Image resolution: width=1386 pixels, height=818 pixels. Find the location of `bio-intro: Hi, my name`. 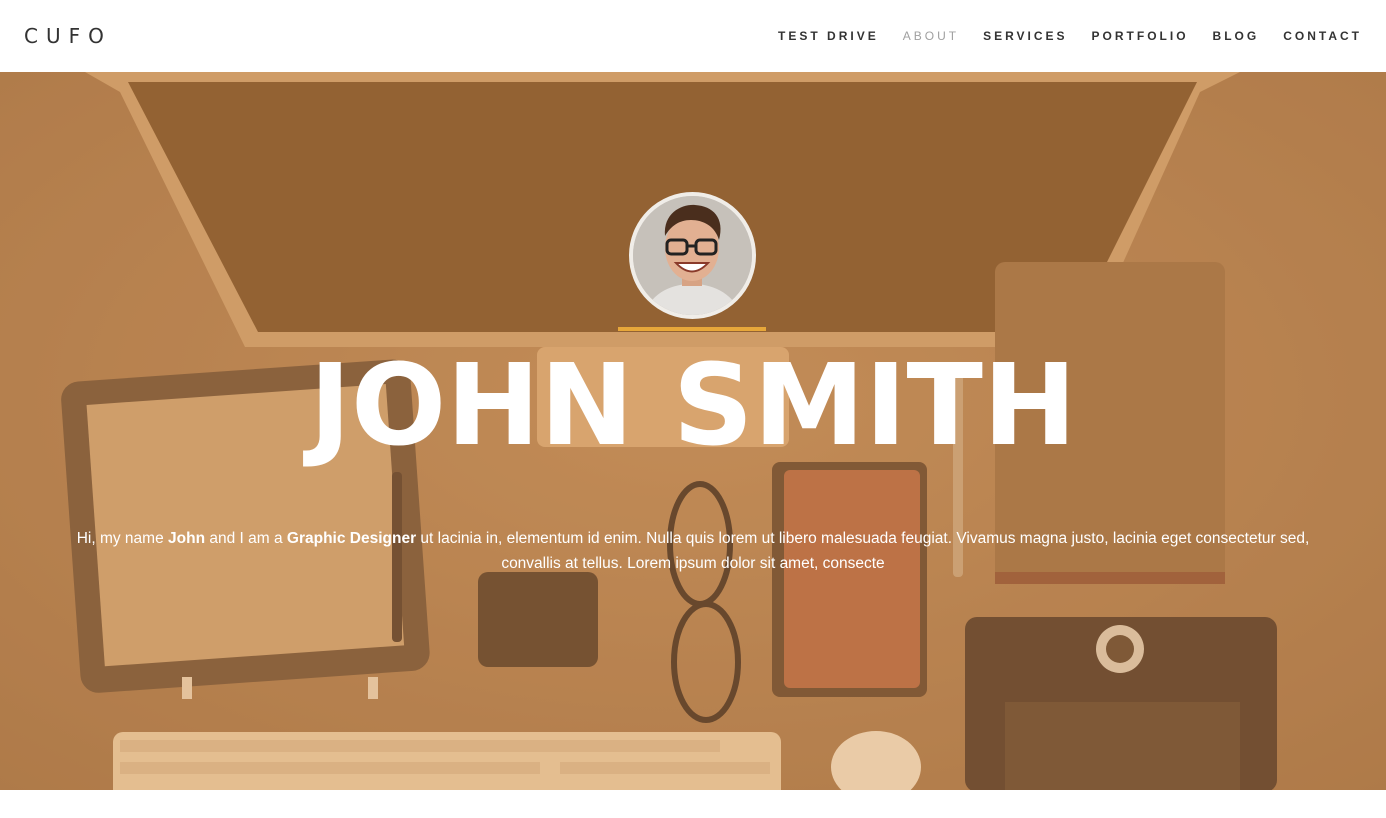

bio-intro: Hi, my name is located at coordinates (122, 538).